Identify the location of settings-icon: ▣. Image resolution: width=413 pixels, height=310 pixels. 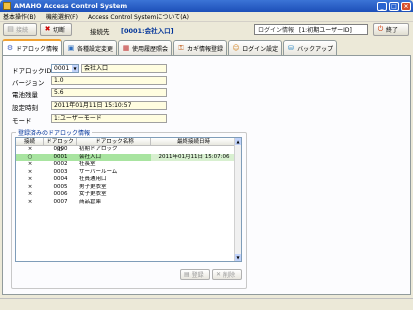
(71, 48).